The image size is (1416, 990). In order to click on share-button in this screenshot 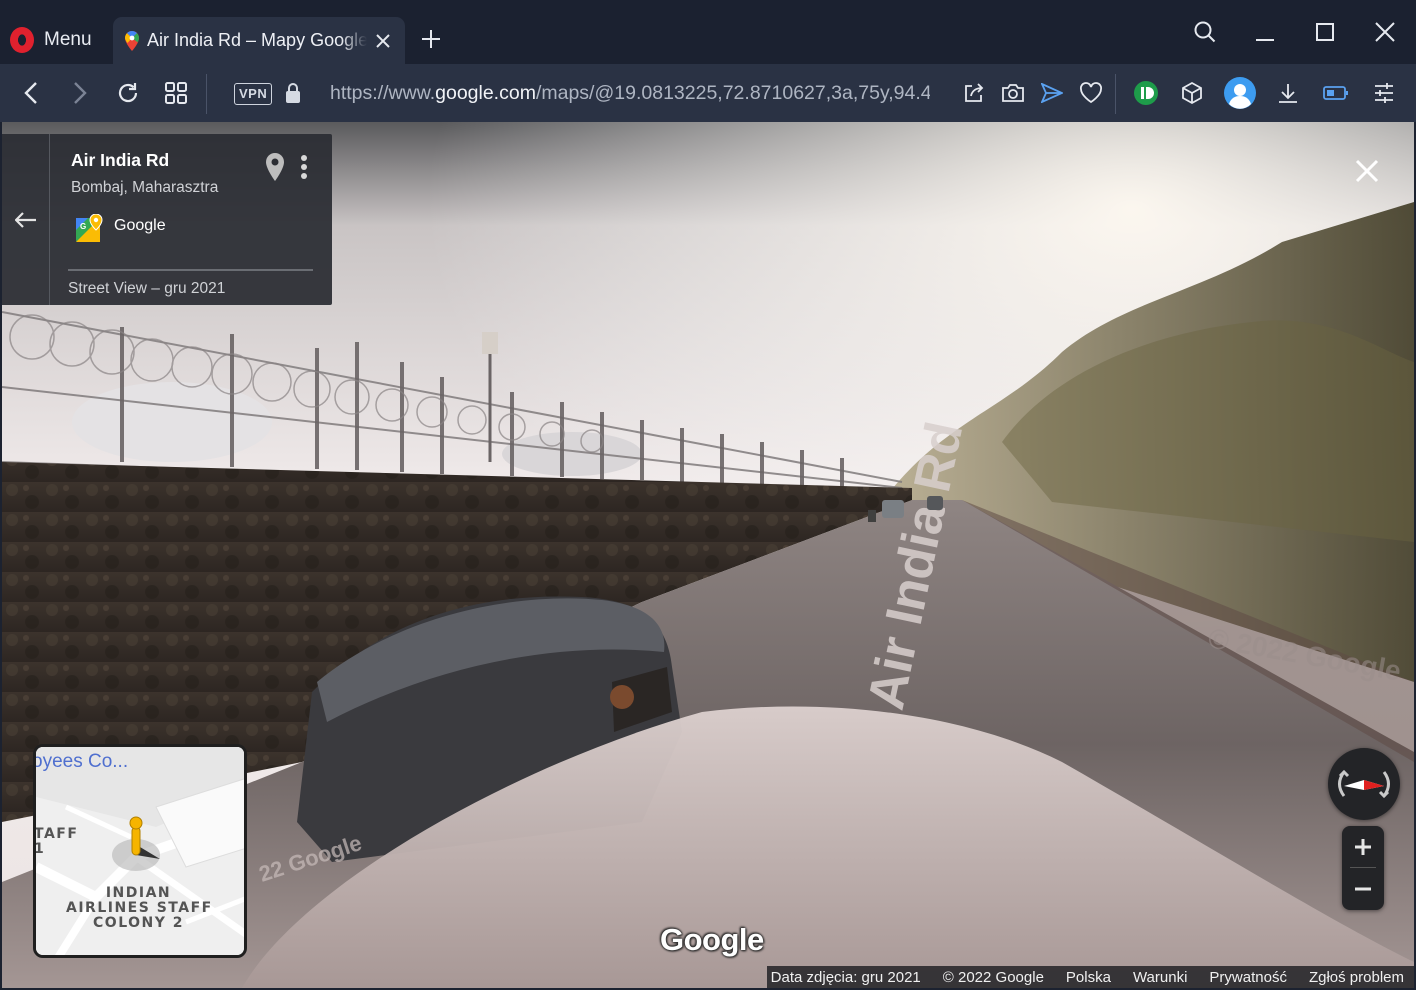, I will do `click(974, 93)`.